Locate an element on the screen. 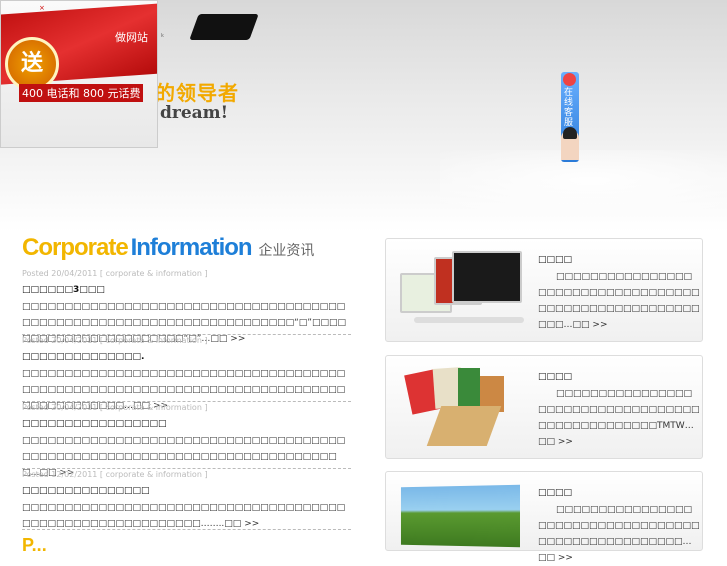  promo-popup: × 送 做网站 400 电话和 800 元话费 is located at coordinates (79, 74).